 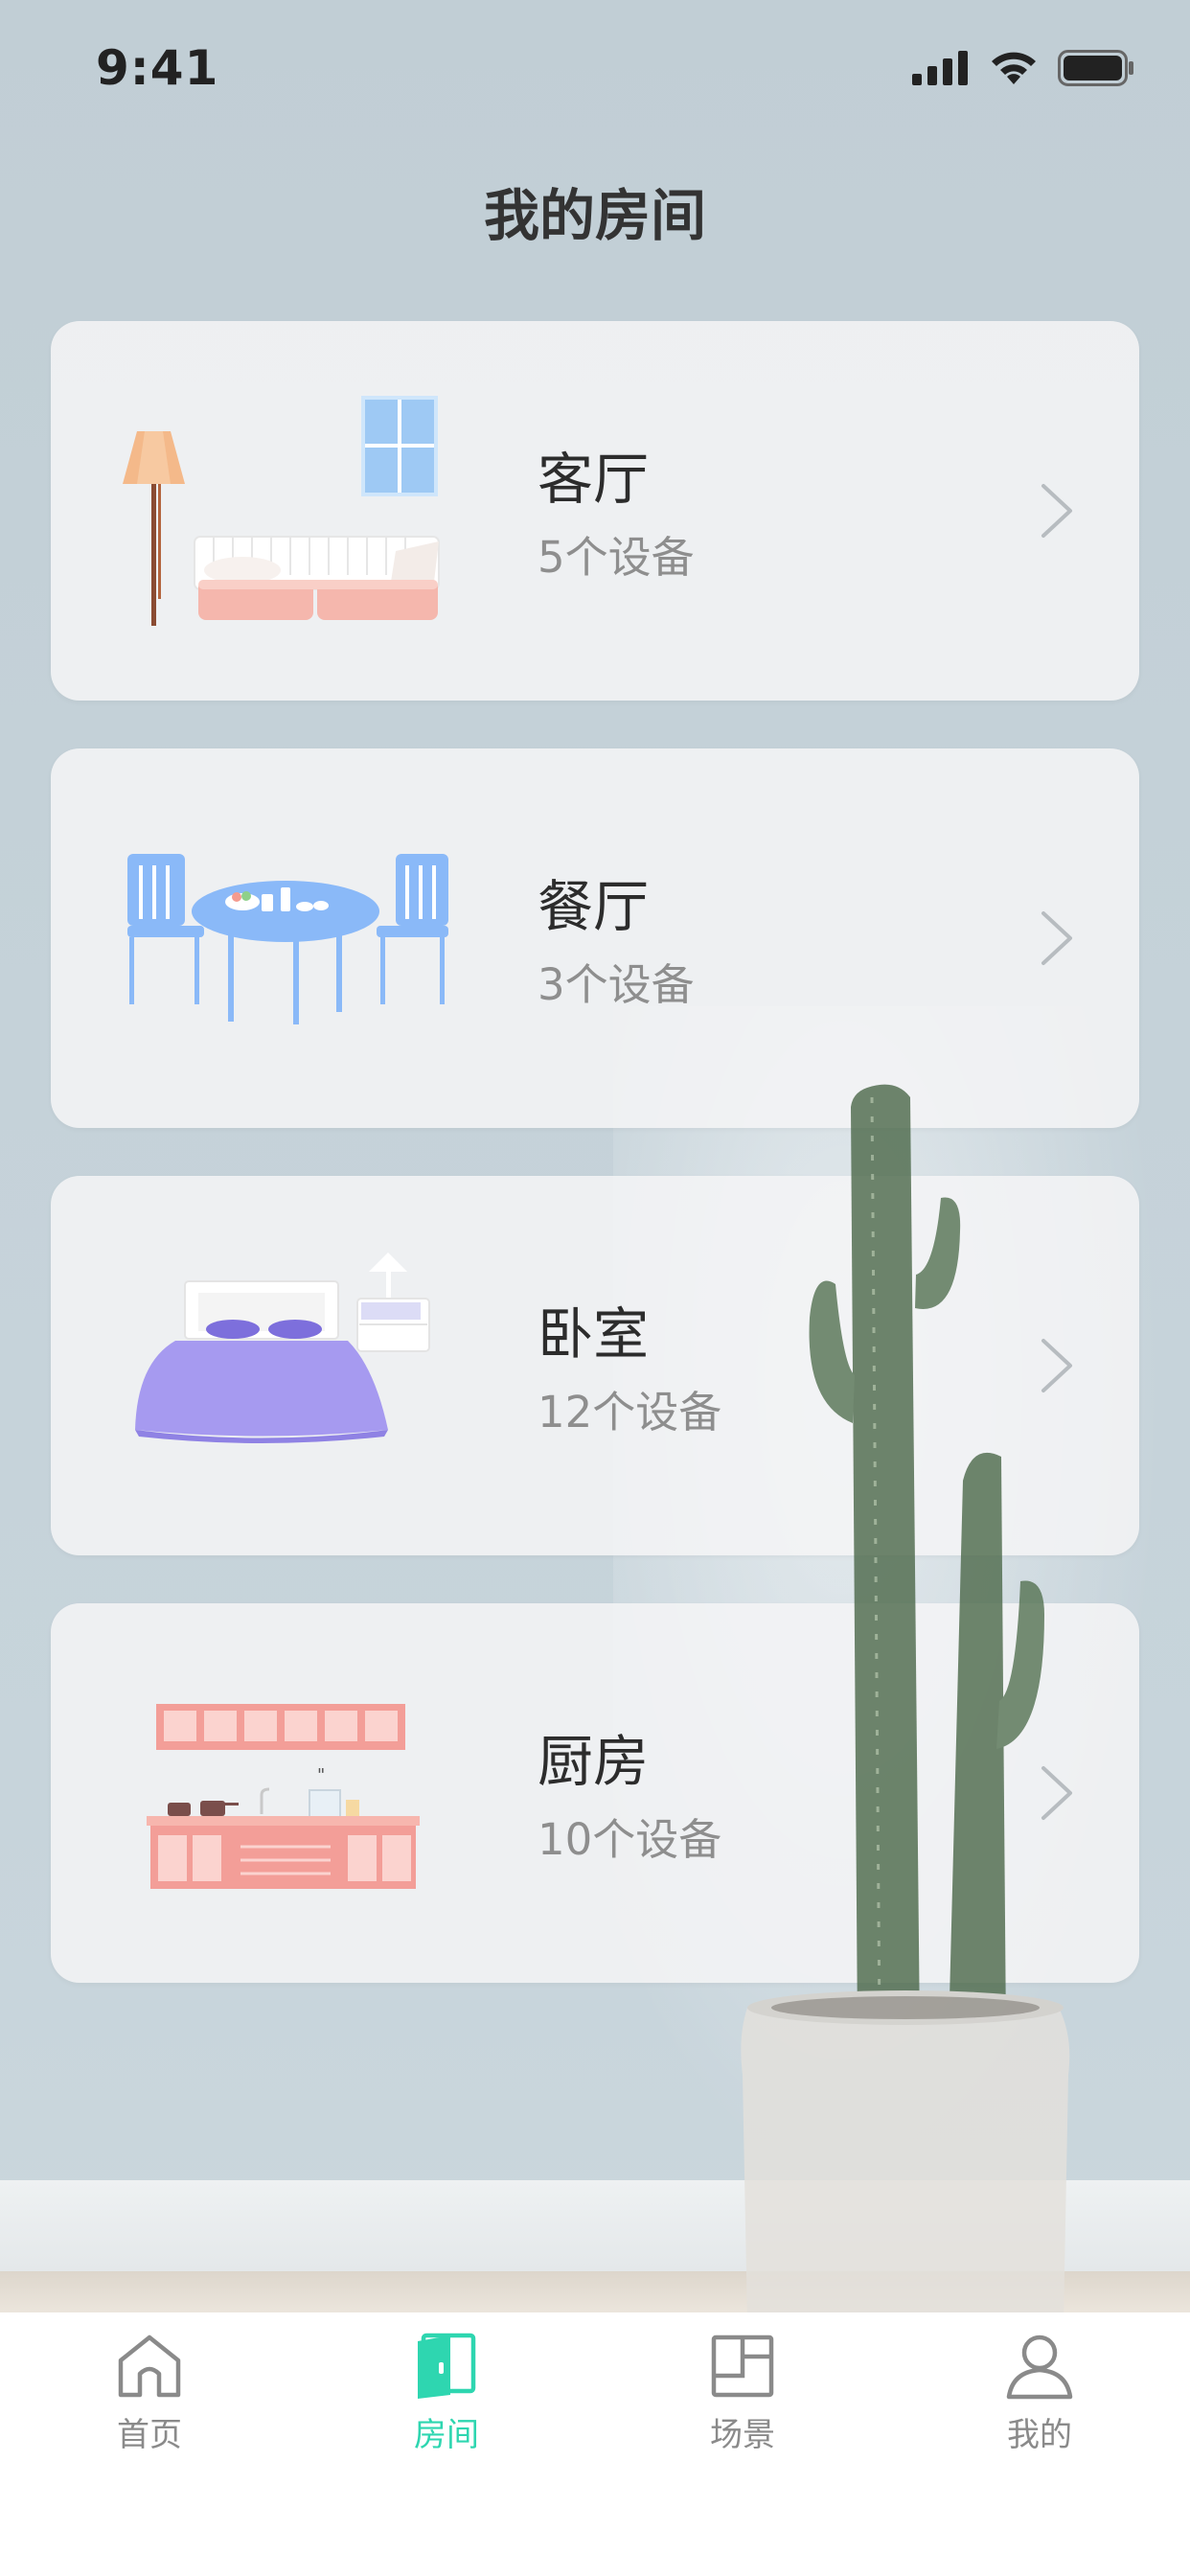 I want to click on room-card-living-room: 客厅 5个设备, so click(x=595, y=511).